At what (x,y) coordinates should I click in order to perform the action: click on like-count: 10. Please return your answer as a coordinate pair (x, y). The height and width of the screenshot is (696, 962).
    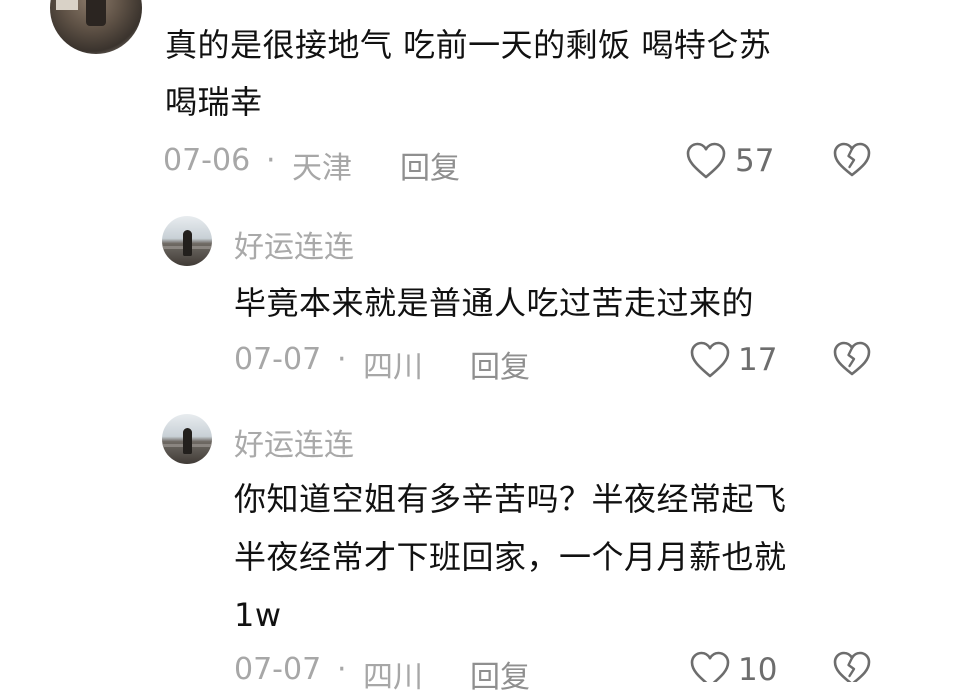
    Looking at the image, I should click on (758, 670).